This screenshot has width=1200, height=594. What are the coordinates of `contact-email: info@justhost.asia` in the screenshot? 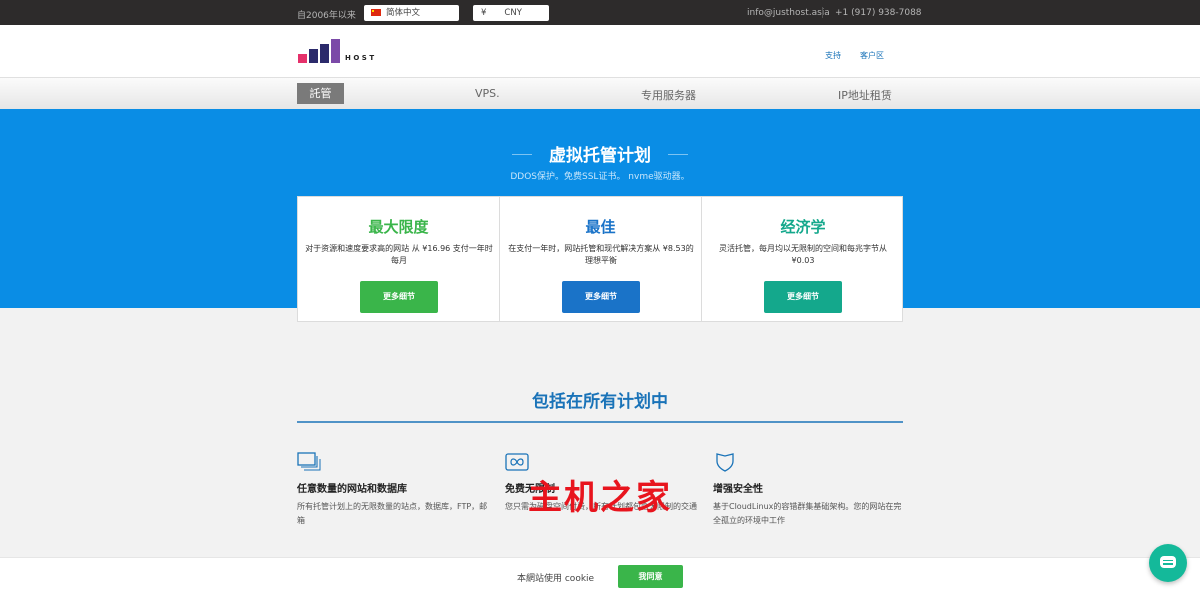 It's located at (788, 13).